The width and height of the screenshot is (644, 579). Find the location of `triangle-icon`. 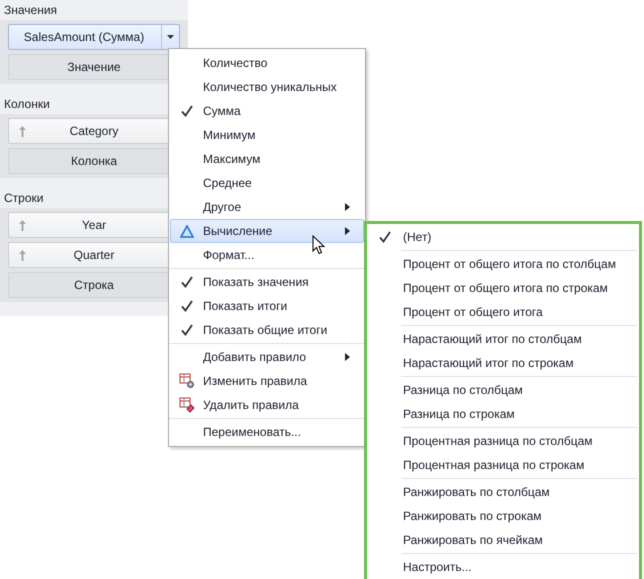

triangle-icon is located at coordinates (187, 231).